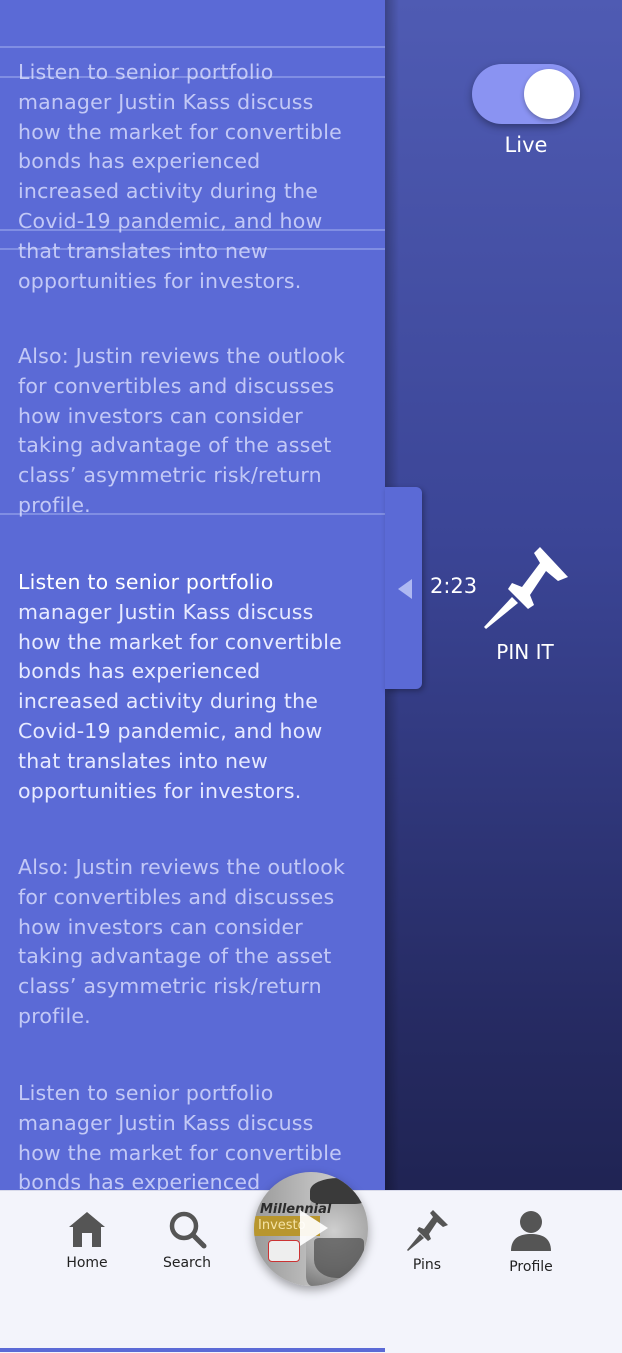 Image resolution: width=622 pixels, height=1353 pixels. I want to click on collapse-arrow-icon, so click(405, 589).